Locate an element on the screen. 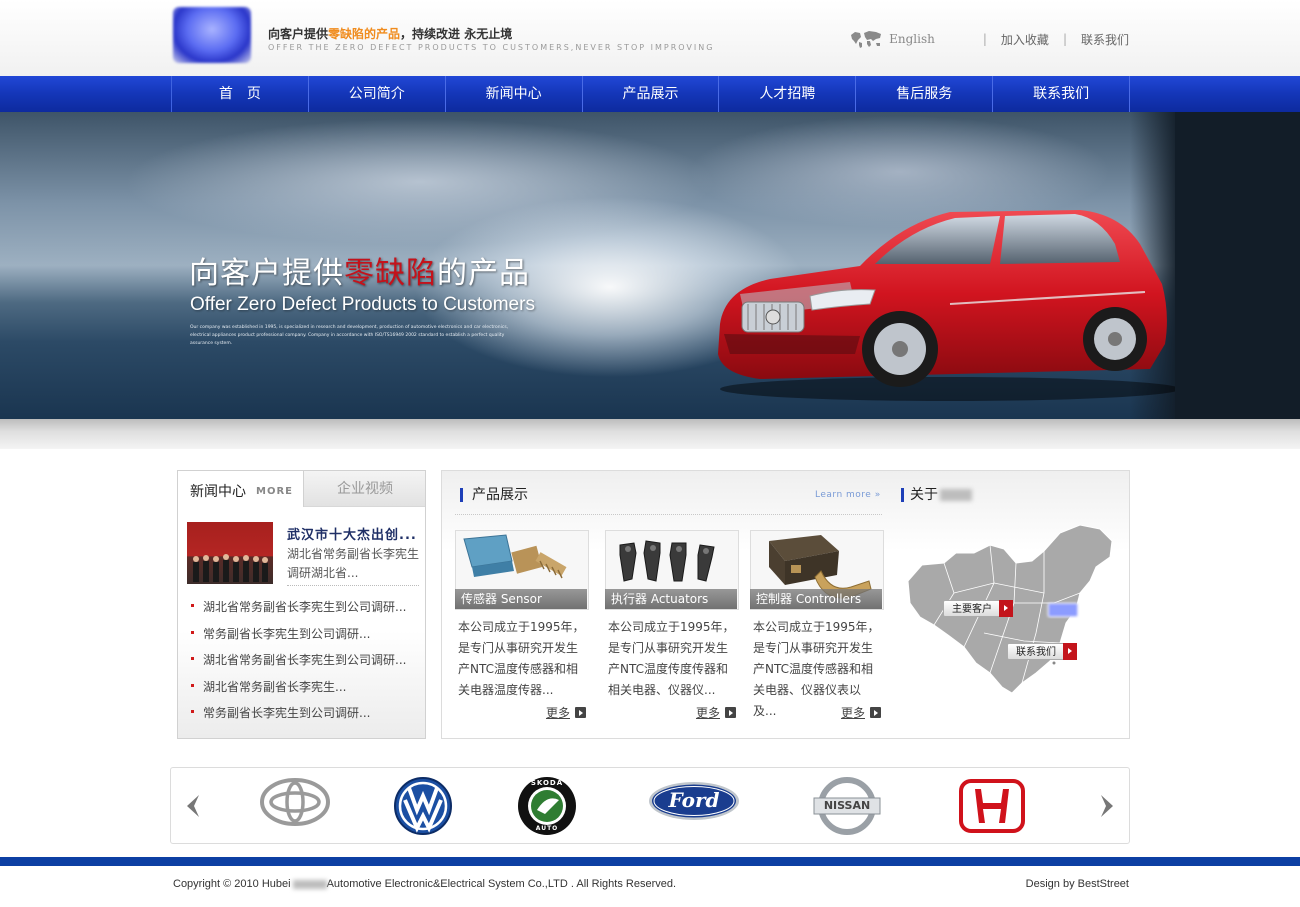  toyota-logo is located at coordinates (295, 802).